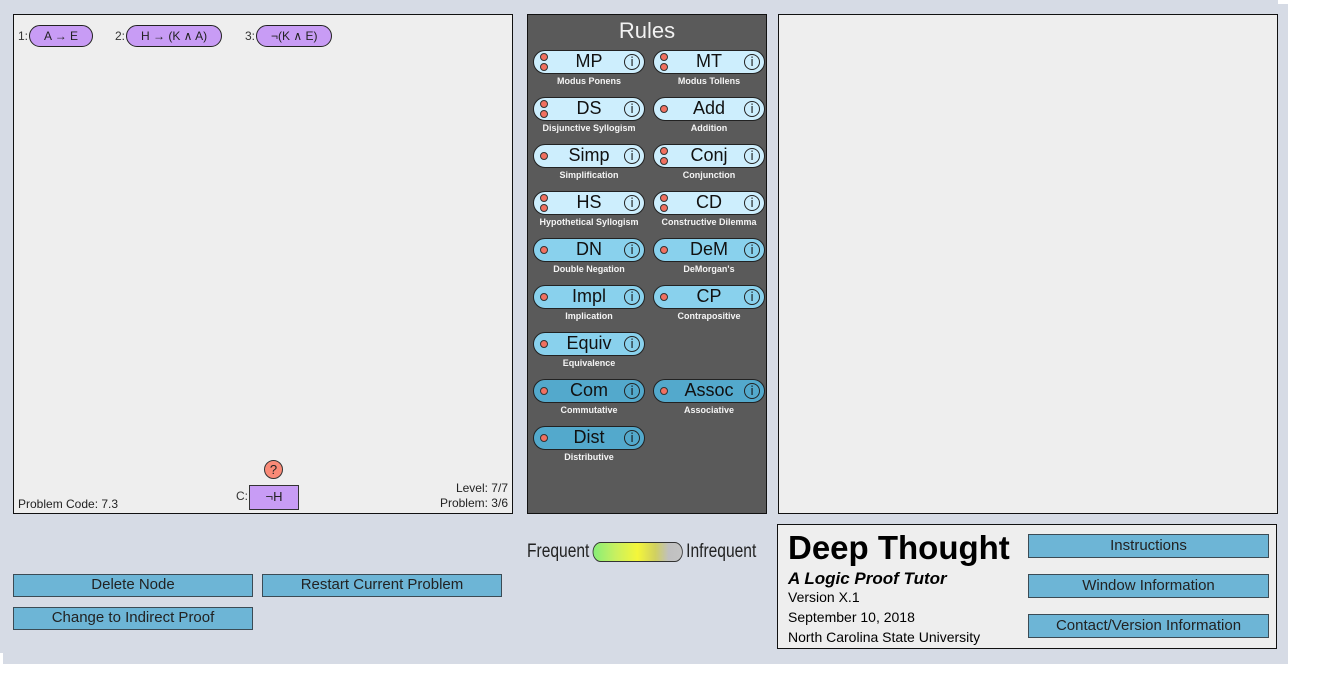  I want to click on rules-title: Rules, so click(647, 30).